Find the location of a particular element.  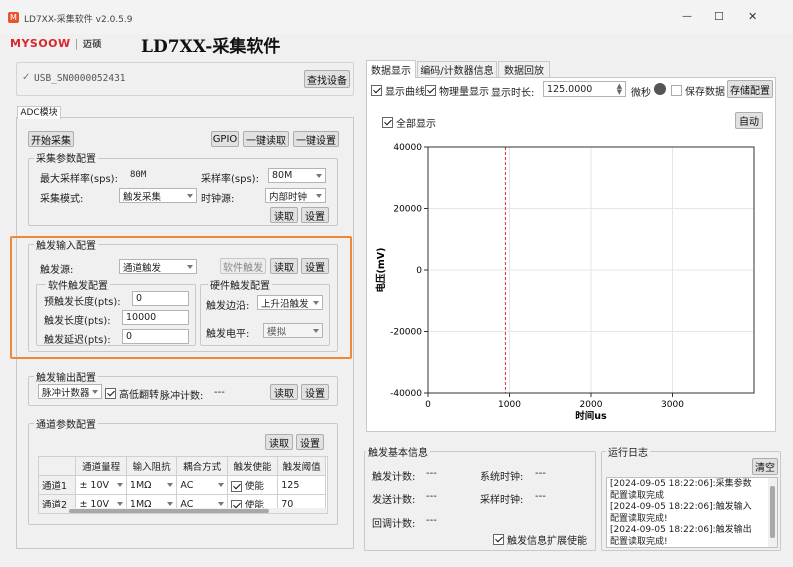

coupling-value: AC is located at coordinates (187, 485).